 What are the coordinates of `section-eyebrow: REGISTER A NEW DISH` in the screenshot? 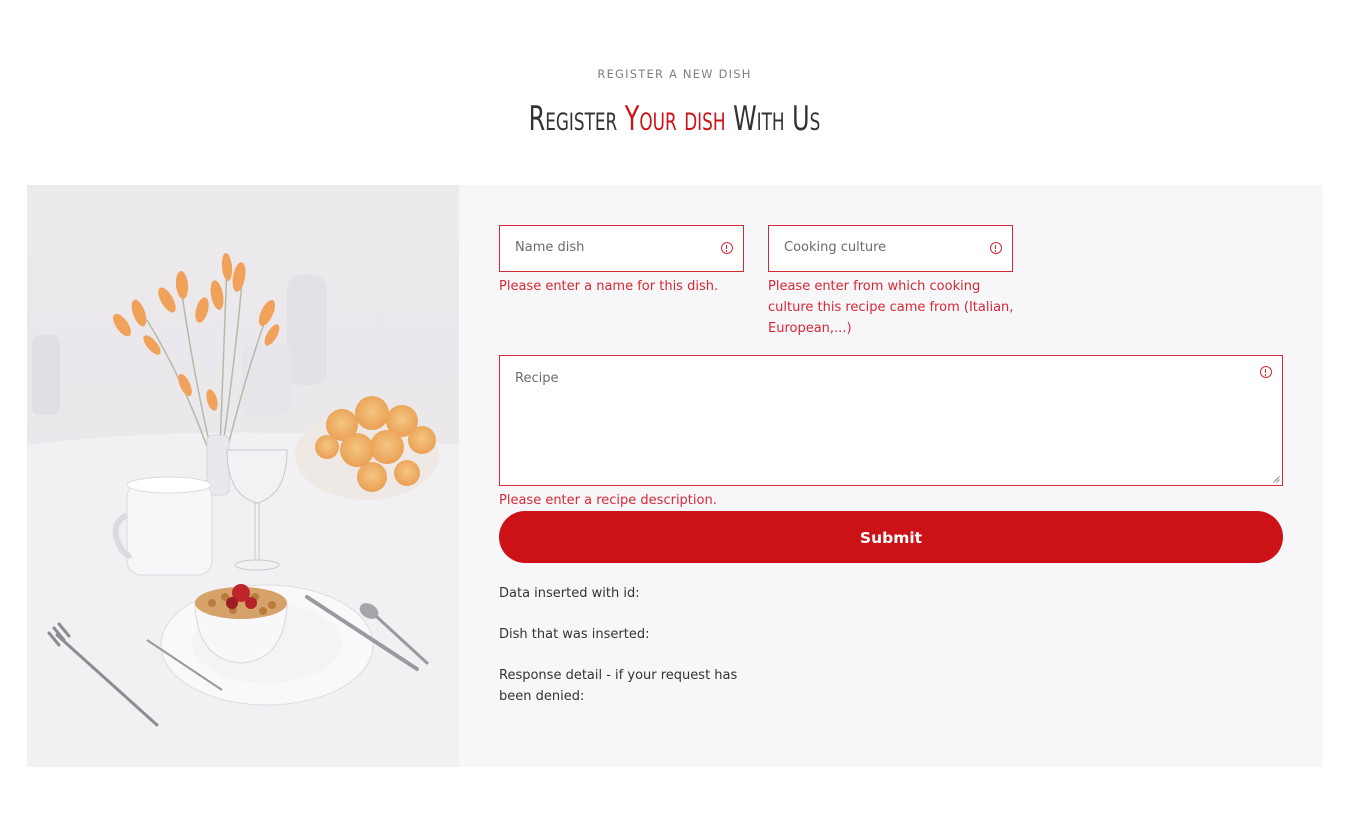 It's located at (674, 74).